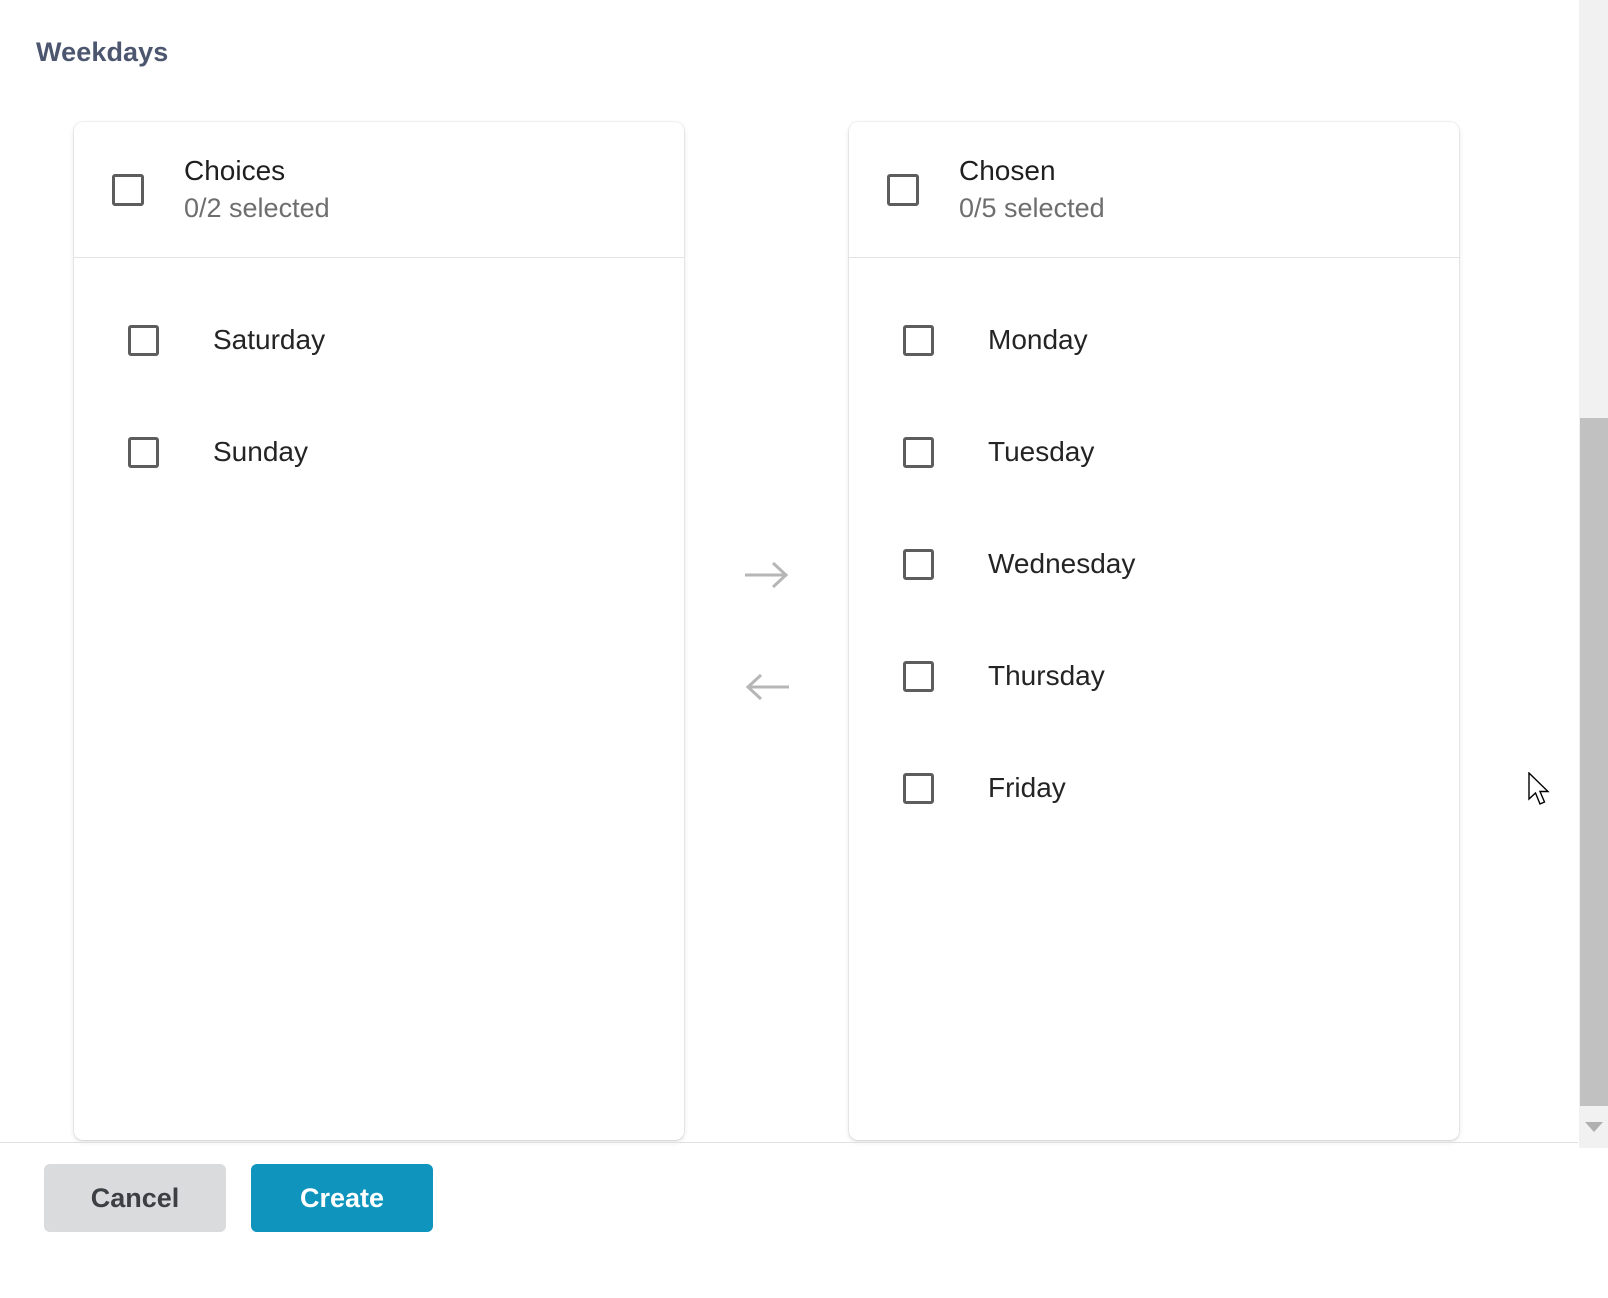  I want to click on cancel-button: Cancel, so click(135, 1198).